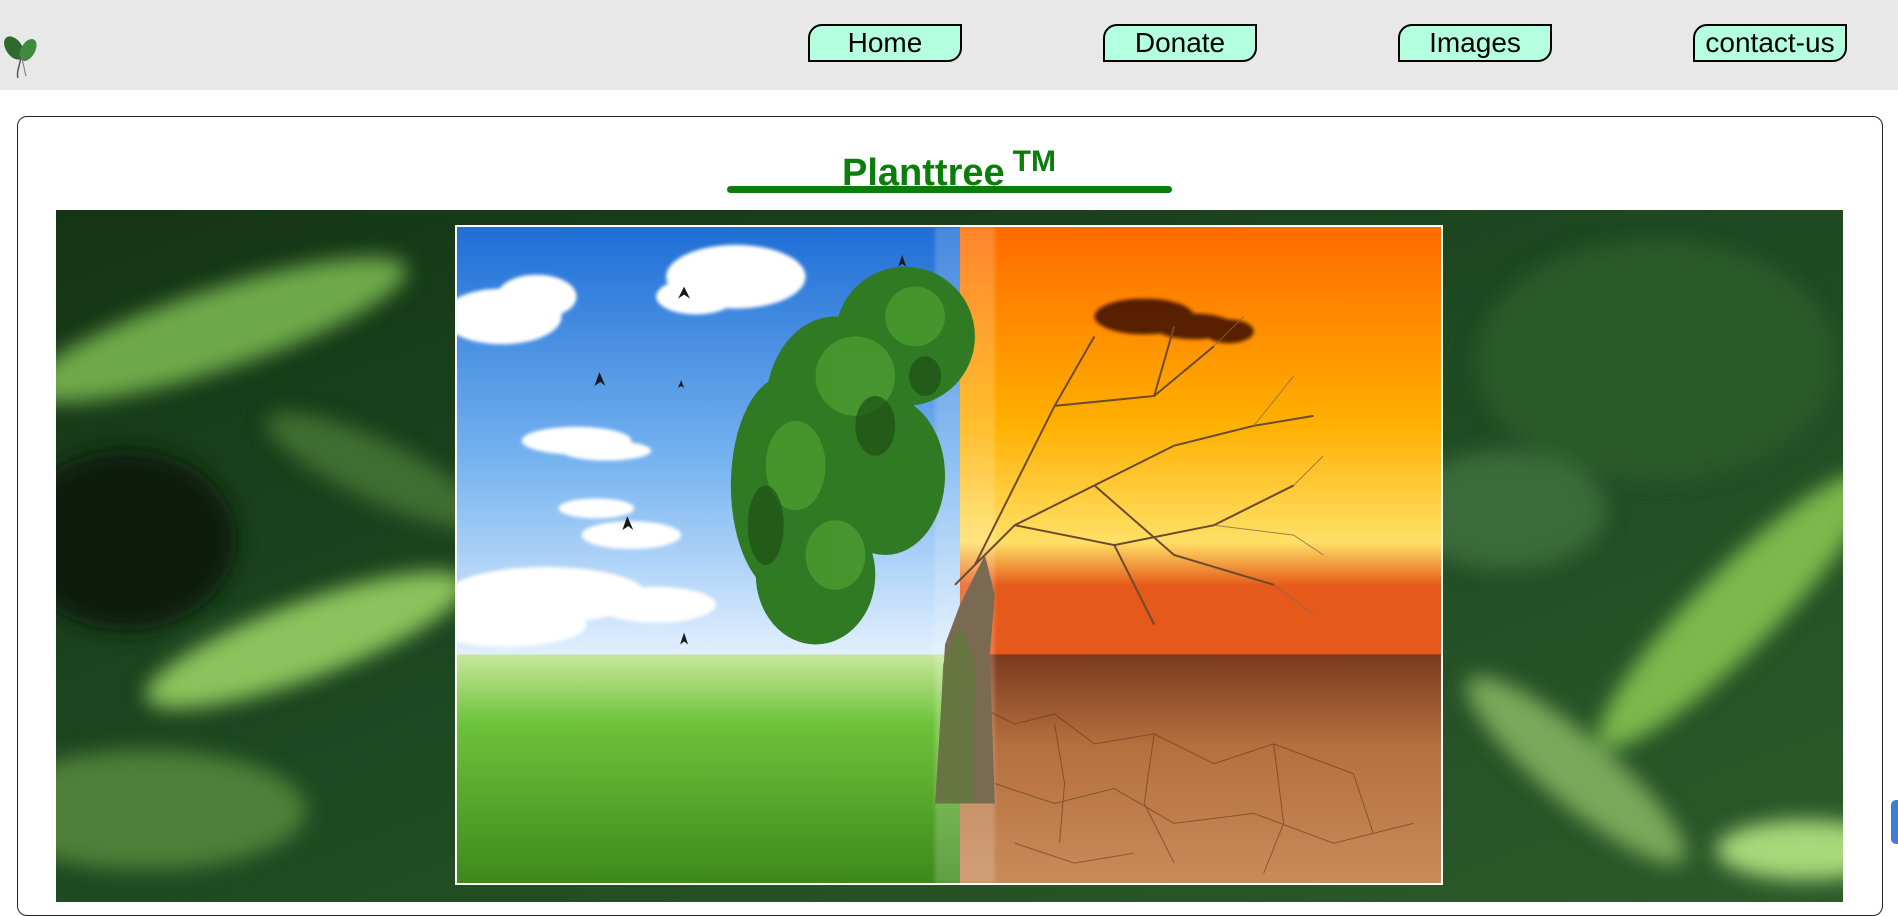  What do you see at coordinates (885, 43) in the screenshot?
I see `nav-home-button: Home` at bounding box center [885, 43].